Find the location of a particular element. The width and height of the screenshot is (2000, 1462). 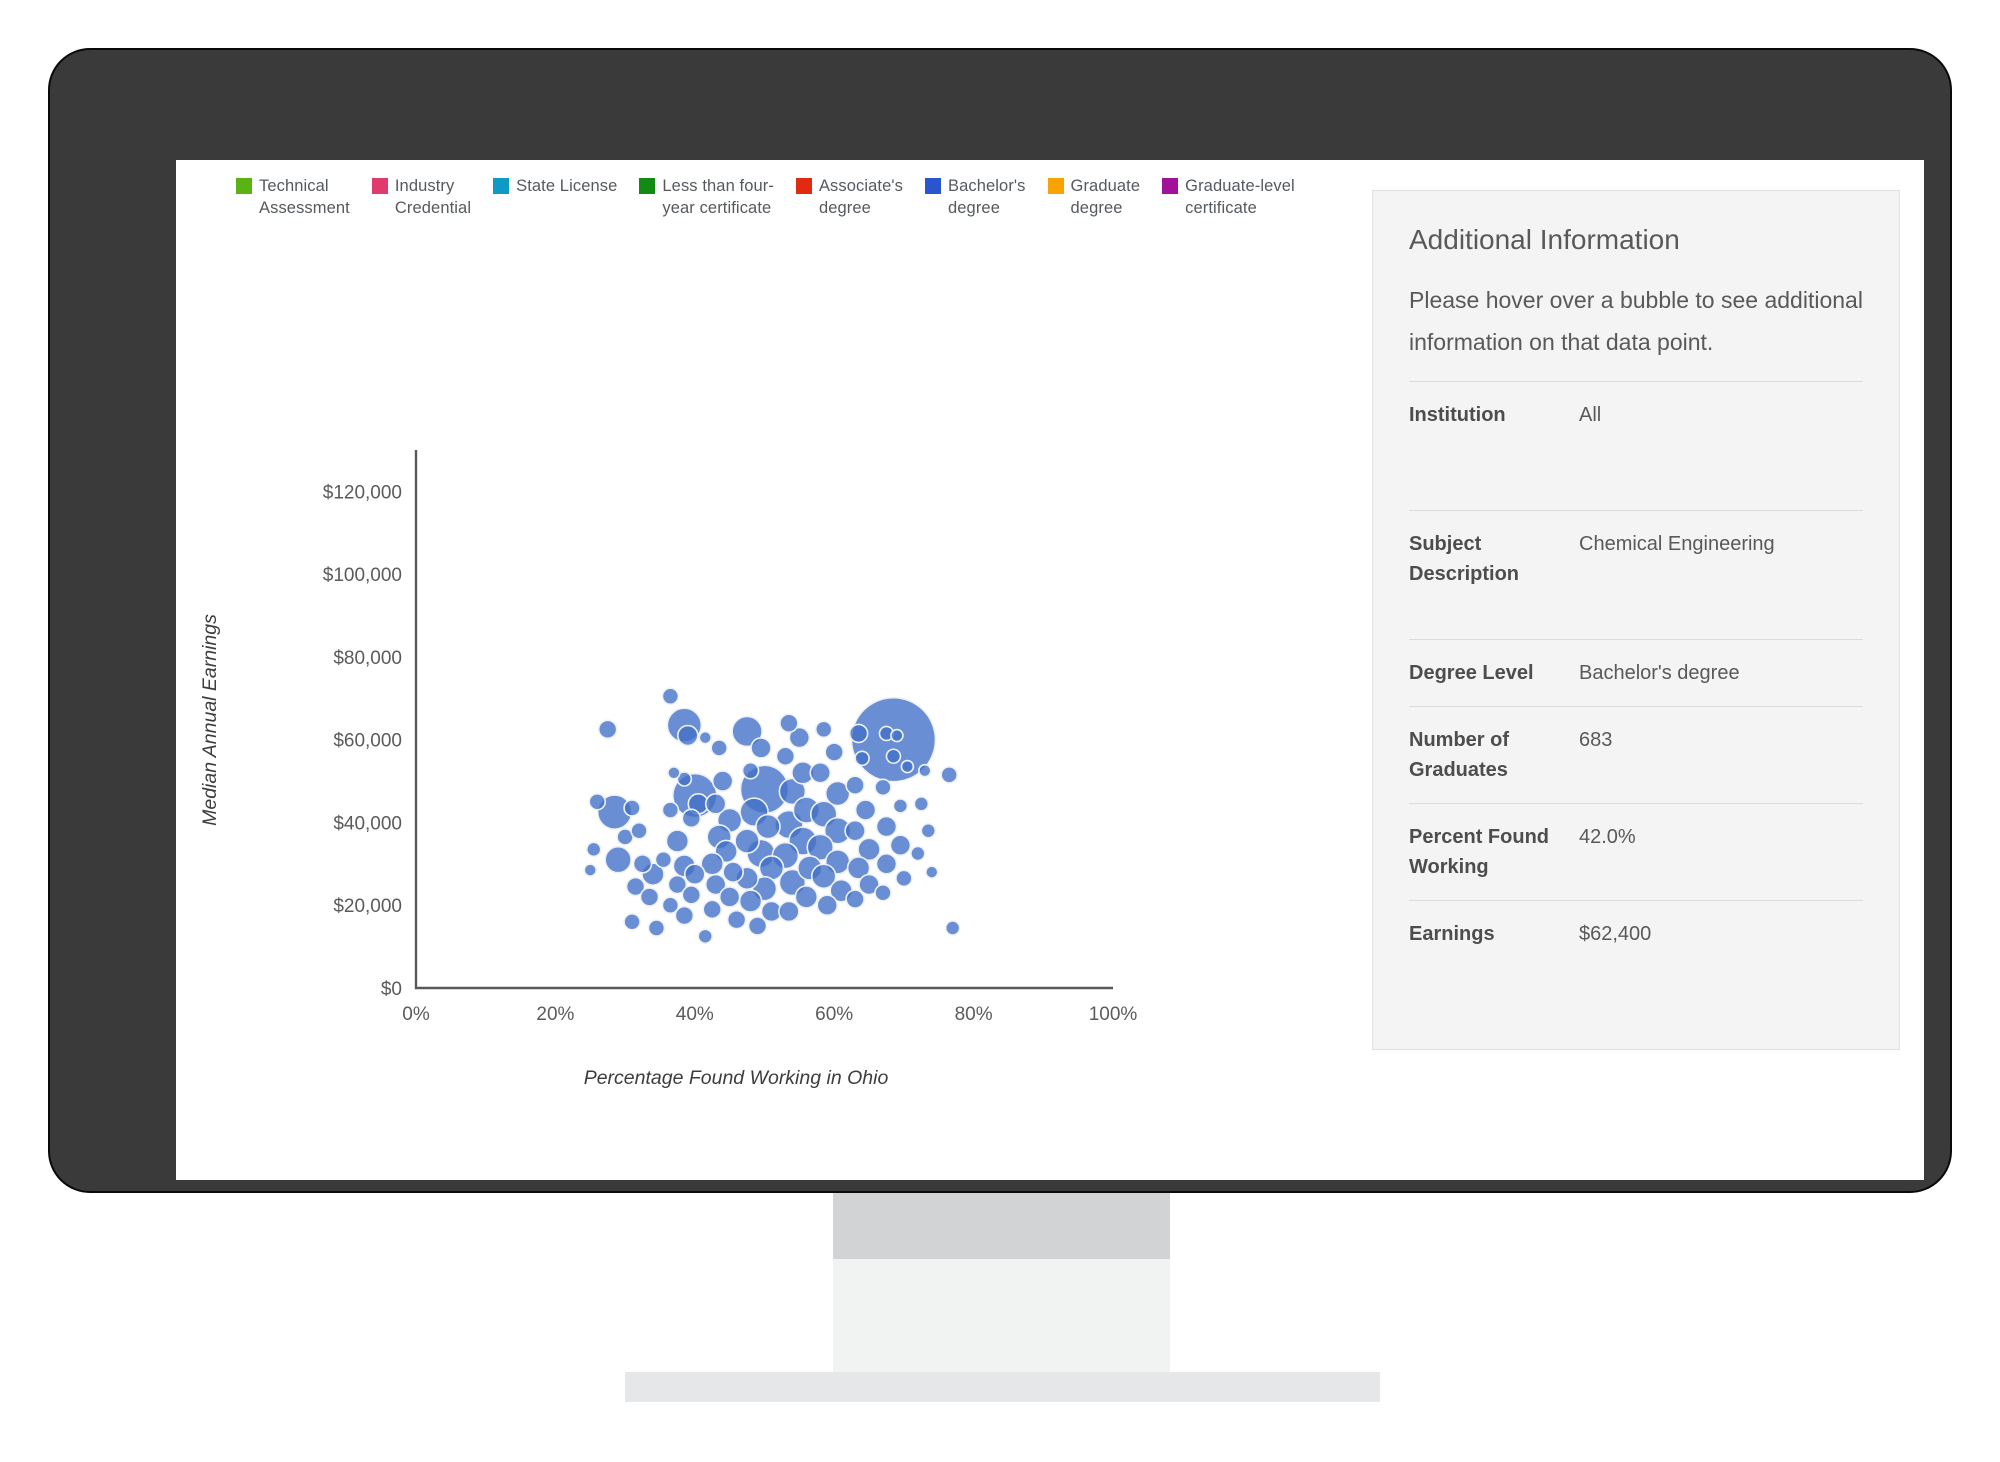

info-row-key: Institution is located at coordinates (1457, 415).